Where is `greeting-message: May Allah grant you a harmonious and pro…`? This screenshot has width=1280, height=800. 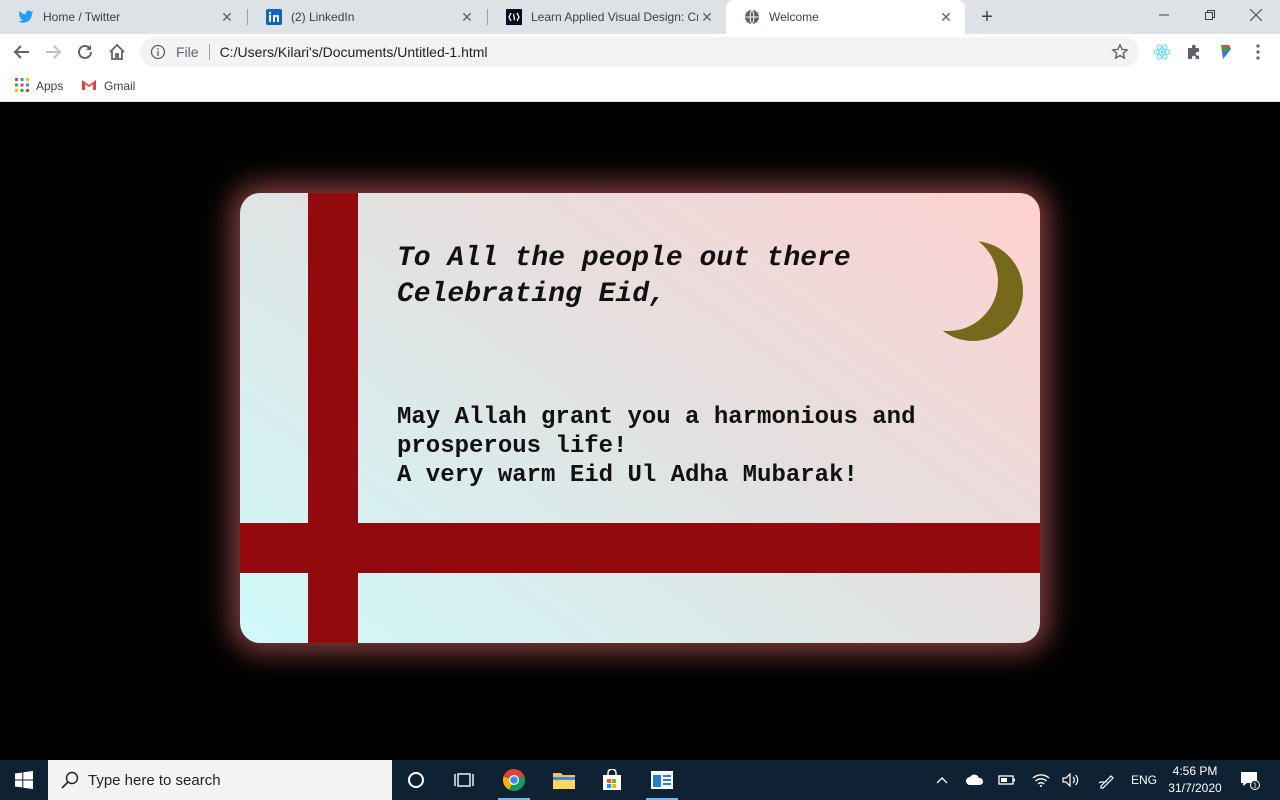
greeting-message: May Allah grant you a harmonious and pro… is located at coordinates (687, 446).